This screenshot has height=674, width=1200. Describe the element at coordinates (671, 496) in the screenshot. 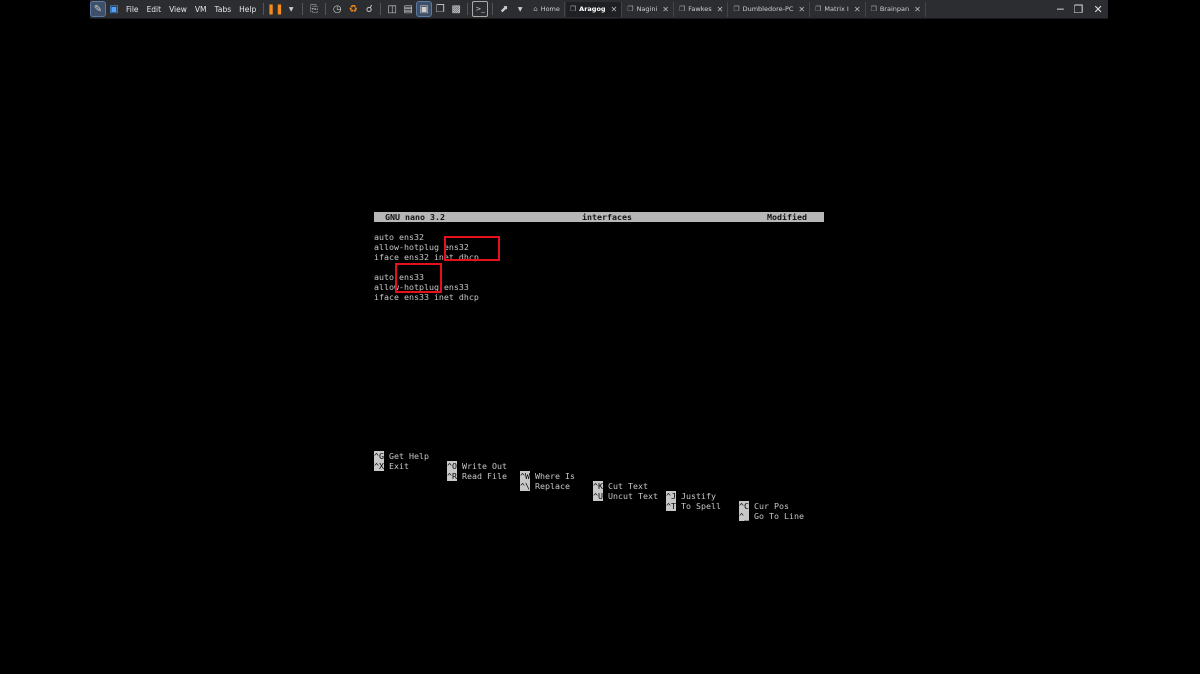

I see `shortcut-key: ^J` at that location.